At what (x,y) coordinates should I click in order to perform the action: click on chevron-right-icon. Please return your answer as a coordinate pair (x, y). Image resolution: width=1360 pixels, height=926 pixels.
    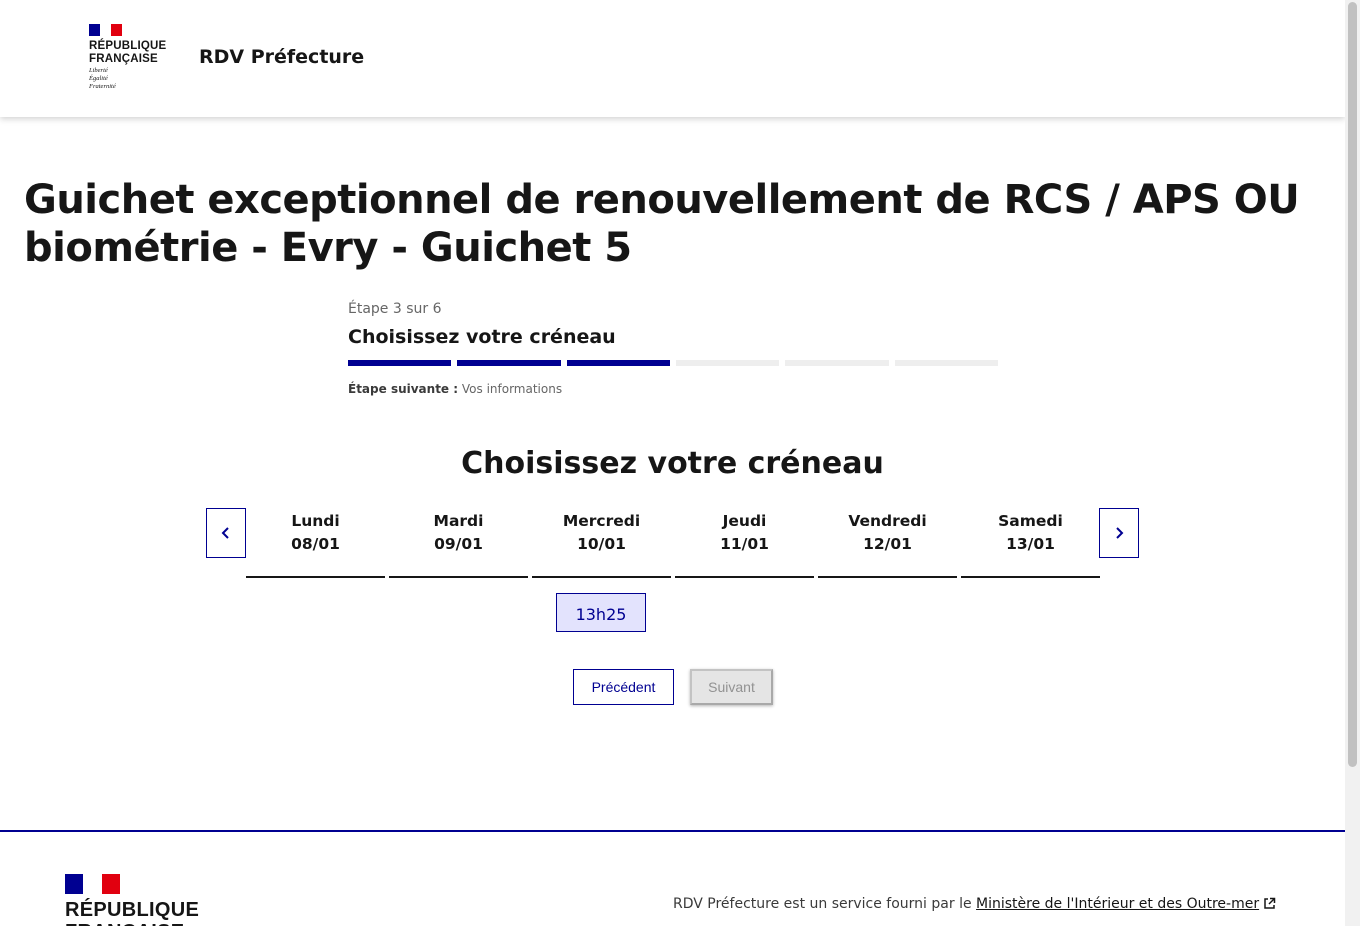
    Looking at the image, I should click on (1120, 533).